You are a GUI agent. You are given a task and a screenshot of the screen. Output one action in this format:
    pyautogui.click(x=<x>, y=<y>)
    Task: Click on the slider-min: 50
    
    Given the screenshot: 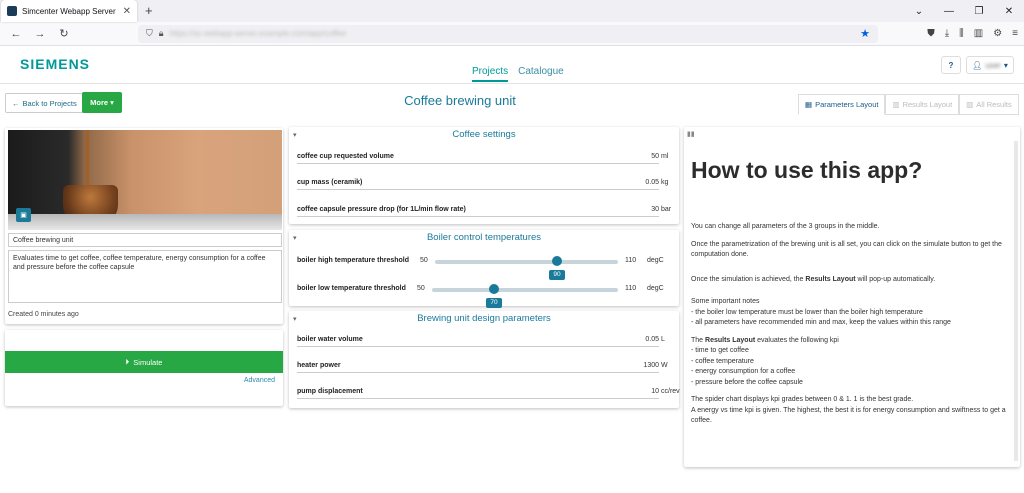 What is the action you would take?
    pyautogui.click(x=421, y=288)
    